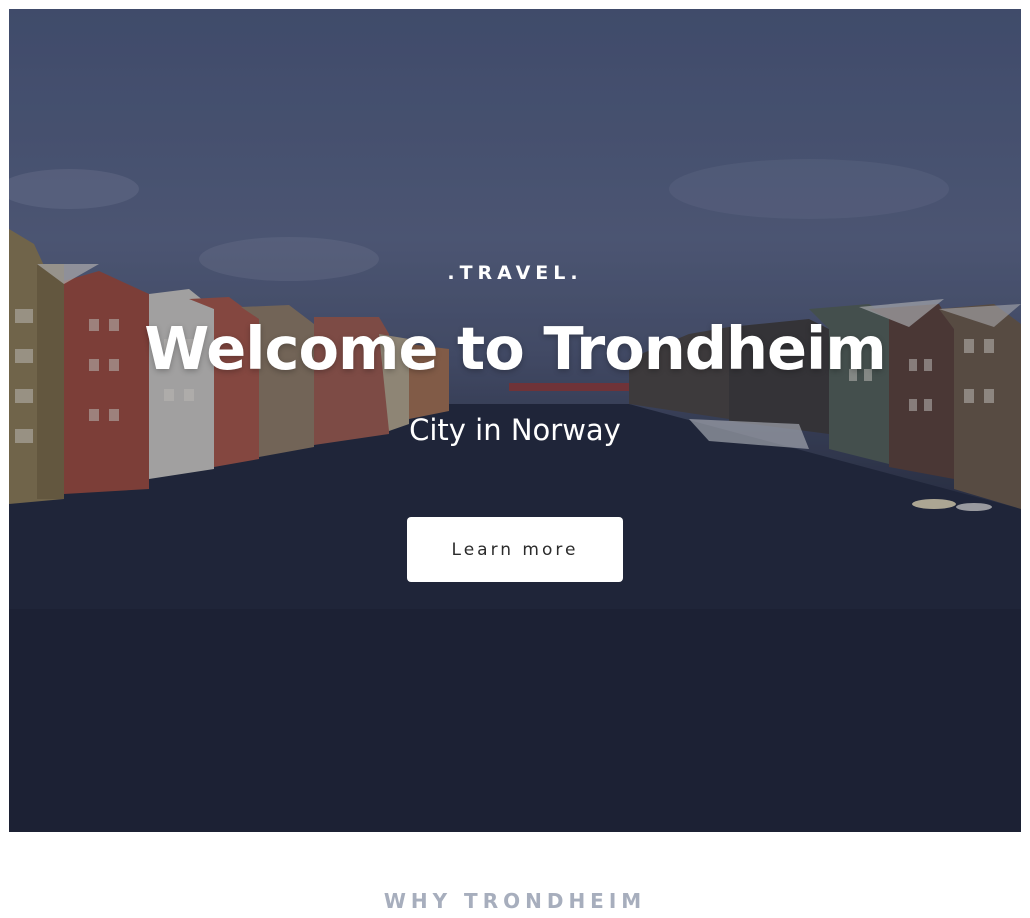 This screenshot has height=918, width=1030. I want to click on hero-title: Welcome to Trondheim, so click(515, 348).